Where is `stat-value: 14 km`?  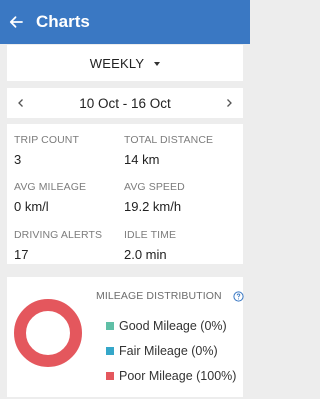 stat-value: 14 km is located at coordinates (142, 159).